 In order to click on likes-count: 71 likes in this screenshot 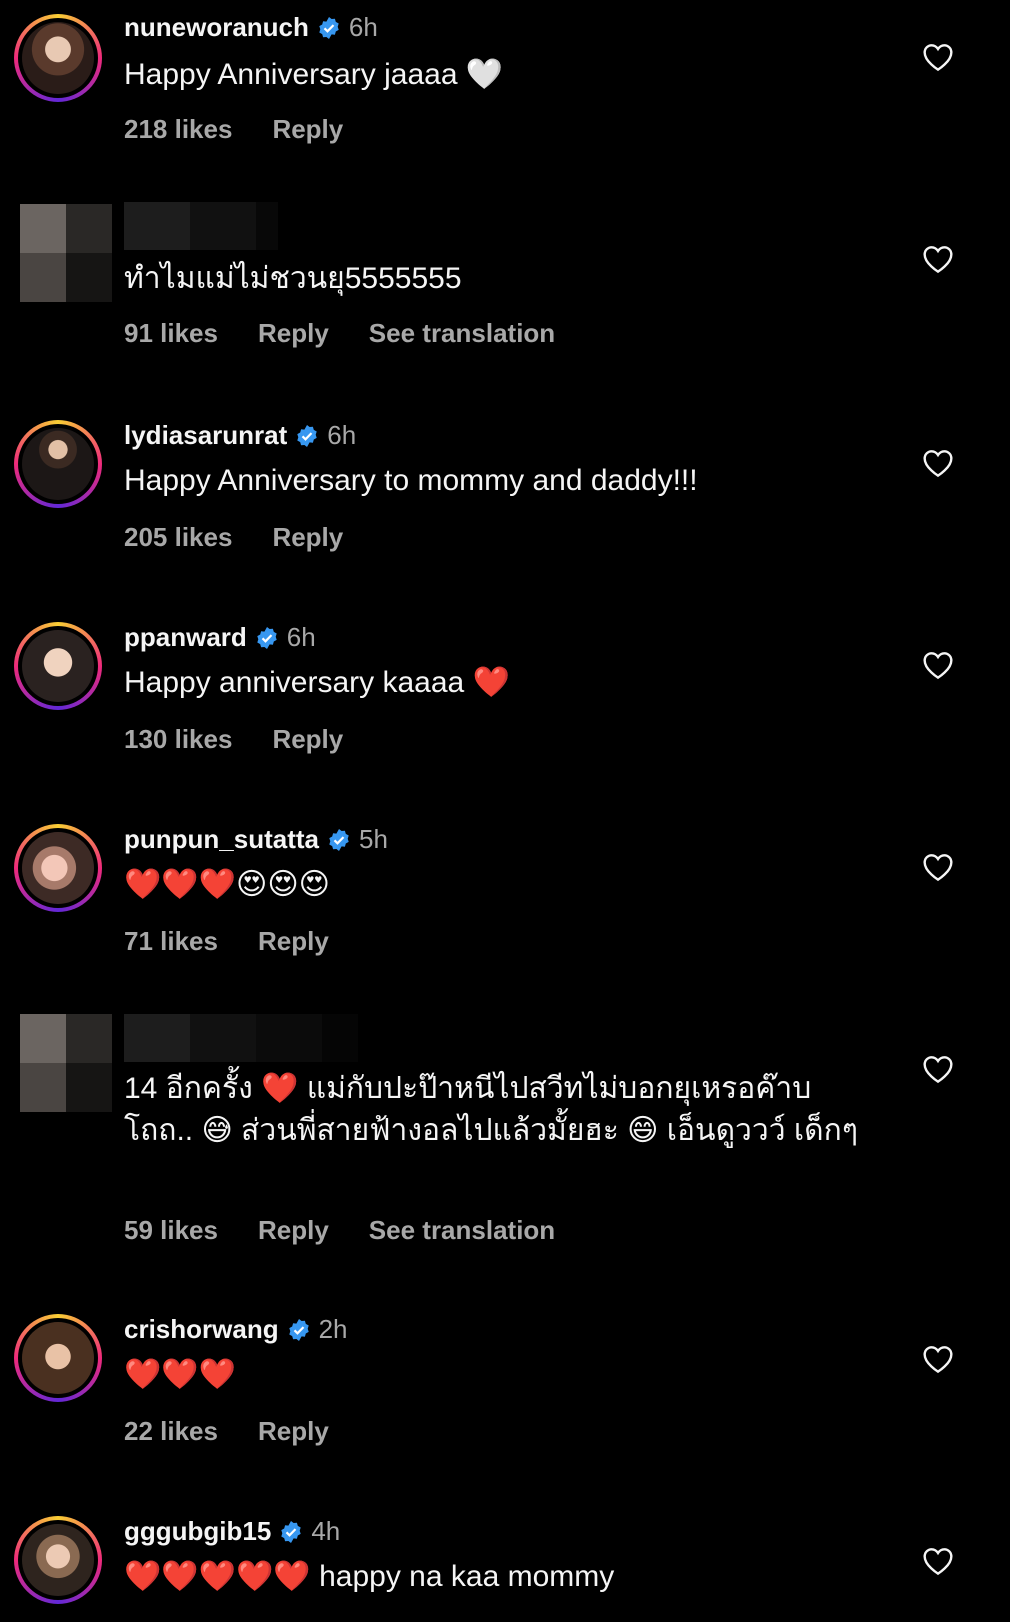, I will do `click(171, 941)`.